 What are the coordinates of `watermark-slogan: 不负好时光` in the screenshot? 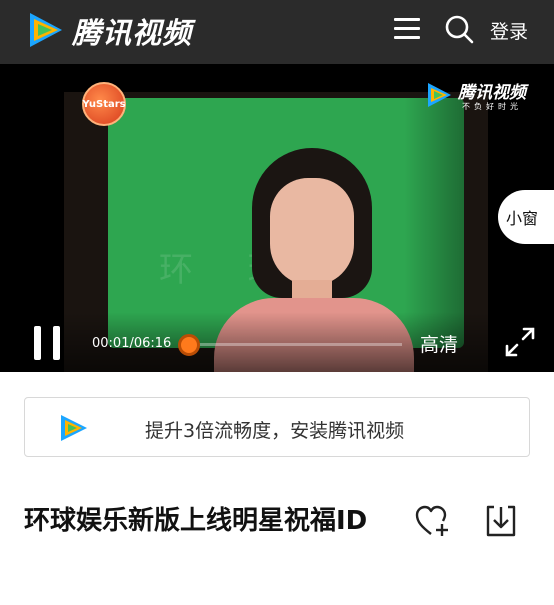 It's located at (492, 106).